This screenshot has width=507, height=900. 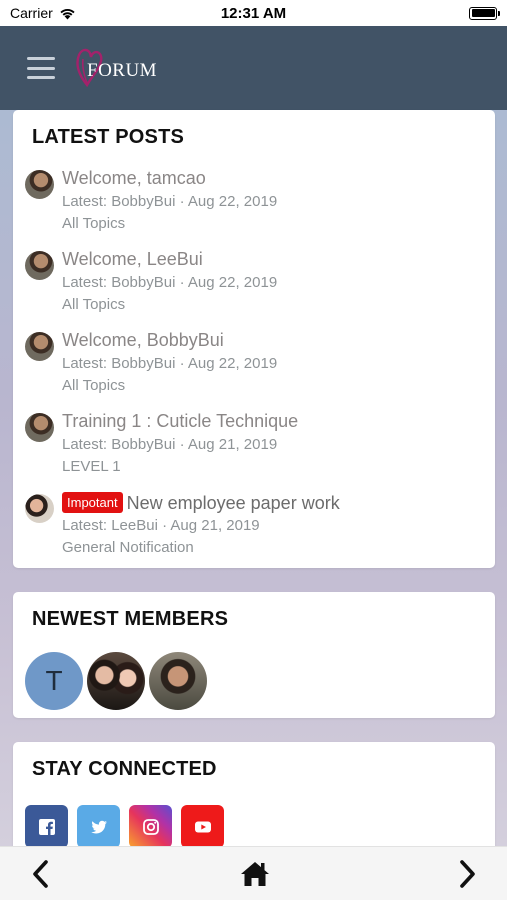 I want to click on post-title-text: New employee paper work, so click(x=233, y=503).